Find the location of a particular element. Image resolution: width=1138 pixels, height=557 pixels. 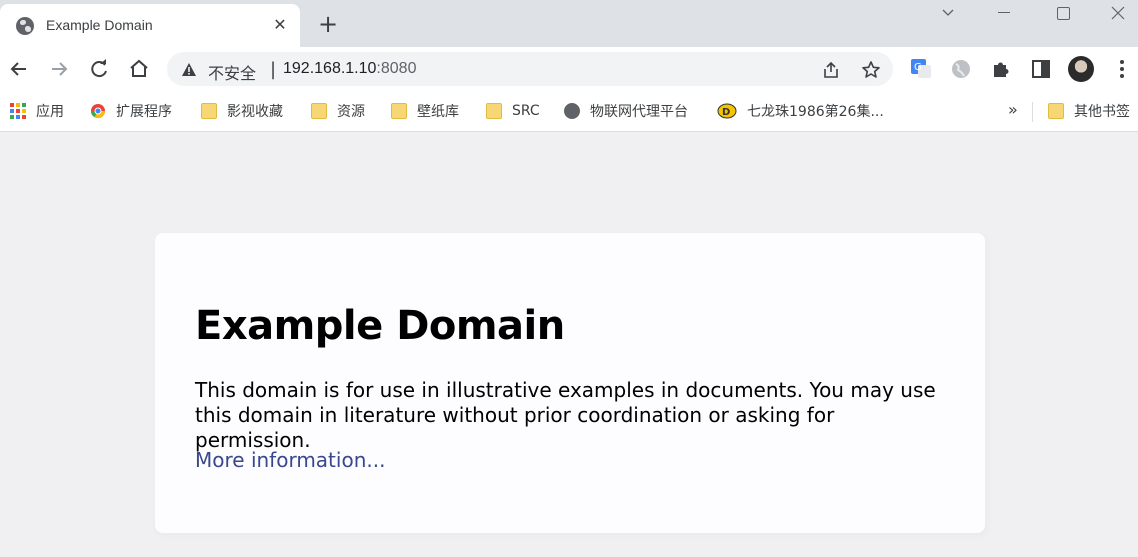

maximize-button is located at coordinates (1062, 13).